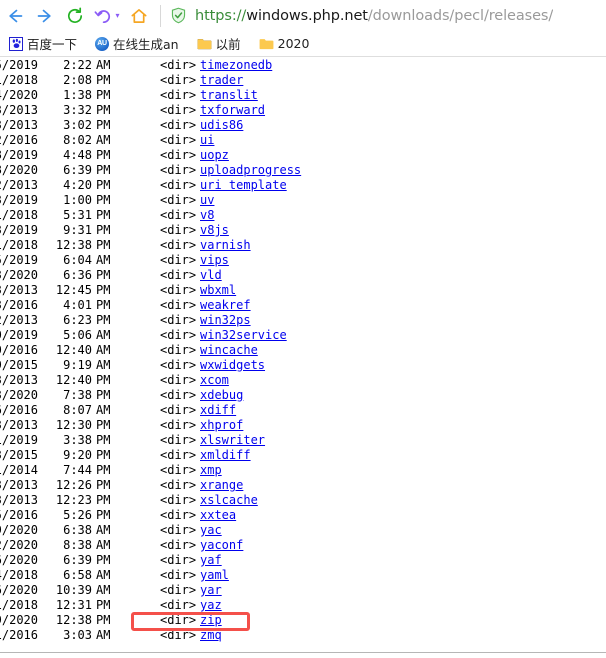 This screenshot has height=658, width=606. Describe the element at coordinates (207, 200) in the screenshot. I see `directory-link: uv` at that location.